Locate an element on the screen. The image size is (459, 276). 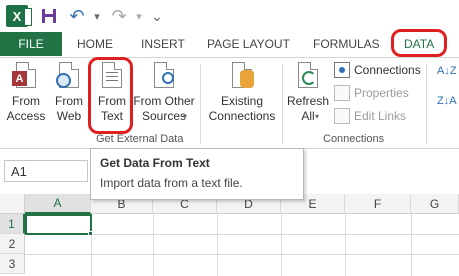
row-header-1: 1 is located at coordinates (12, 224).